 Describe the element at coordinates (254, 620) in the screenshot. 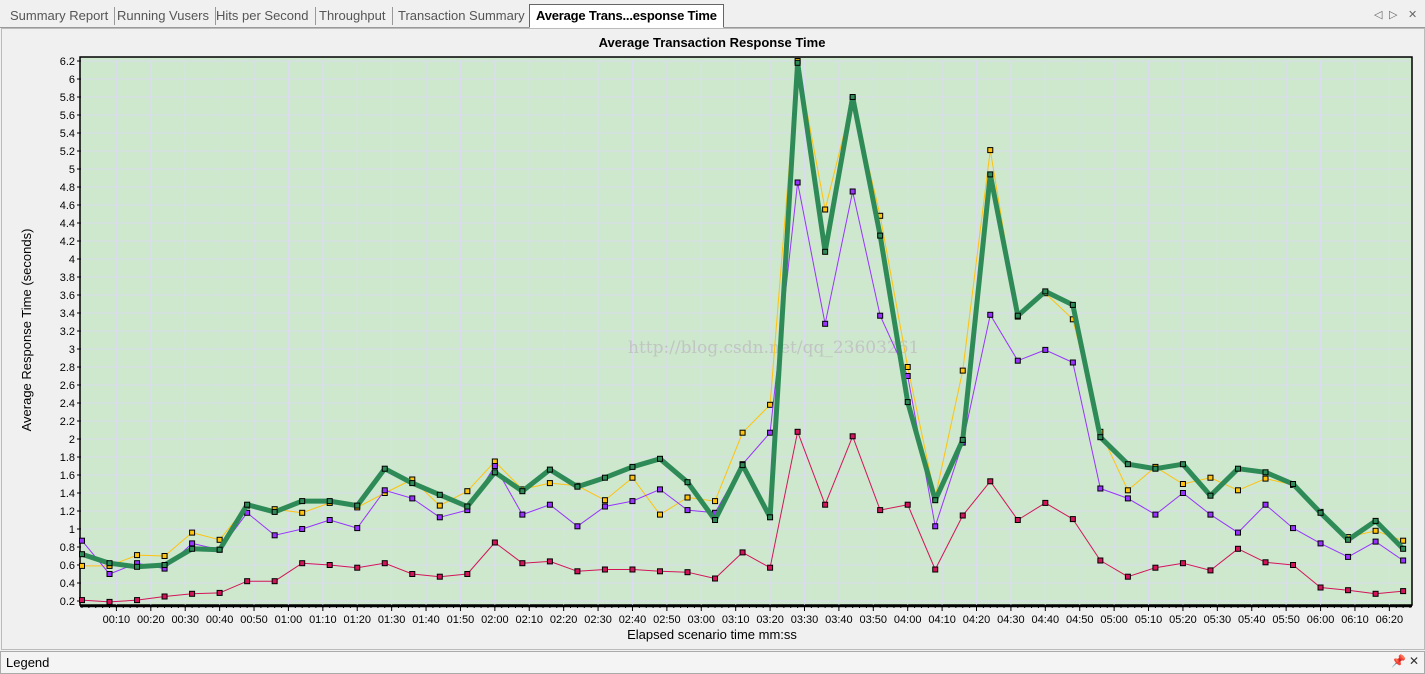

I see `x-tick-label: 00:50` at that location.